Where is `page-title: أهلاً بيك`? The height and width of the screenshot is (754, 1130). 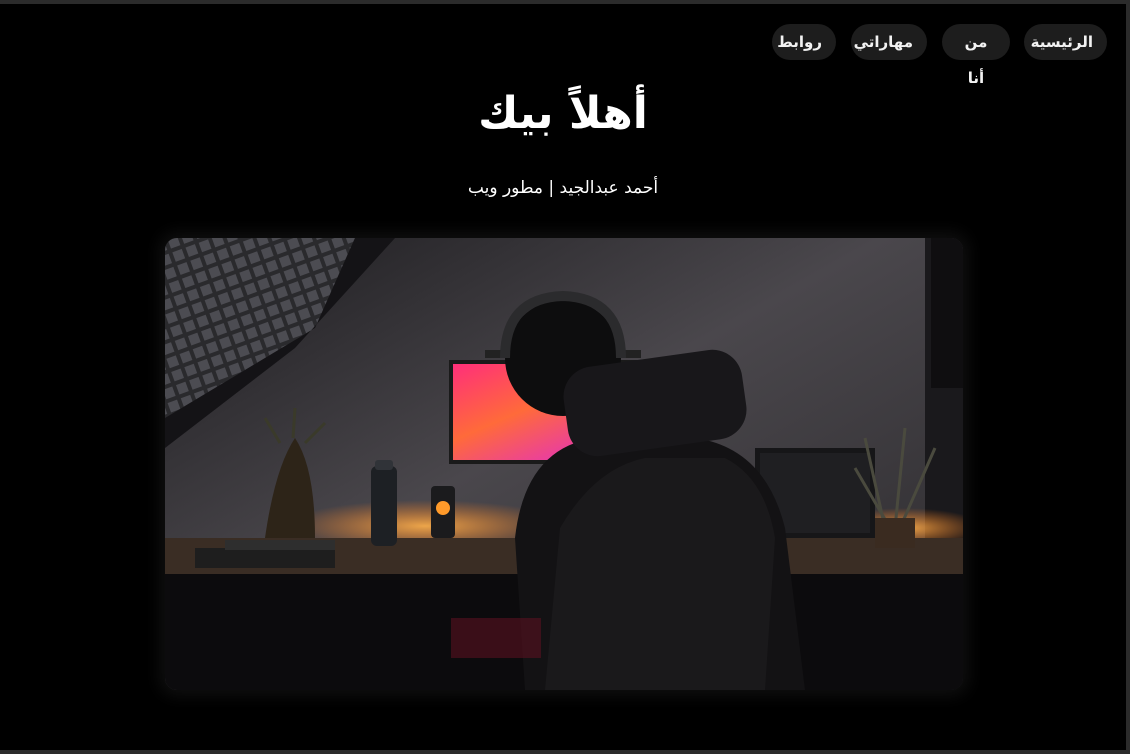
page-title: أهلاً بيك is located at coordinates (563, 113).